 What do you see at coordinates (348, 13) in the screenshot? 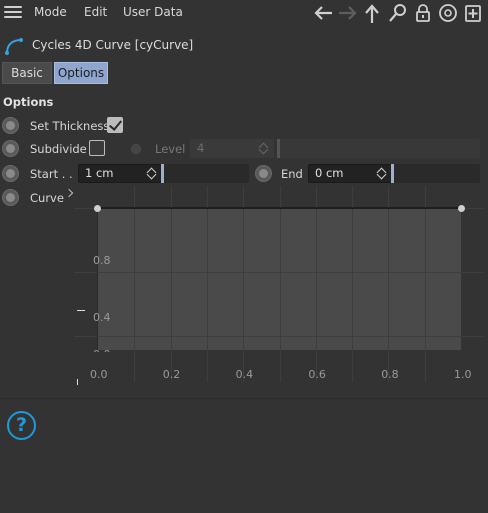
I see `forward-arrow-icon` at bounding box center [348, 13].